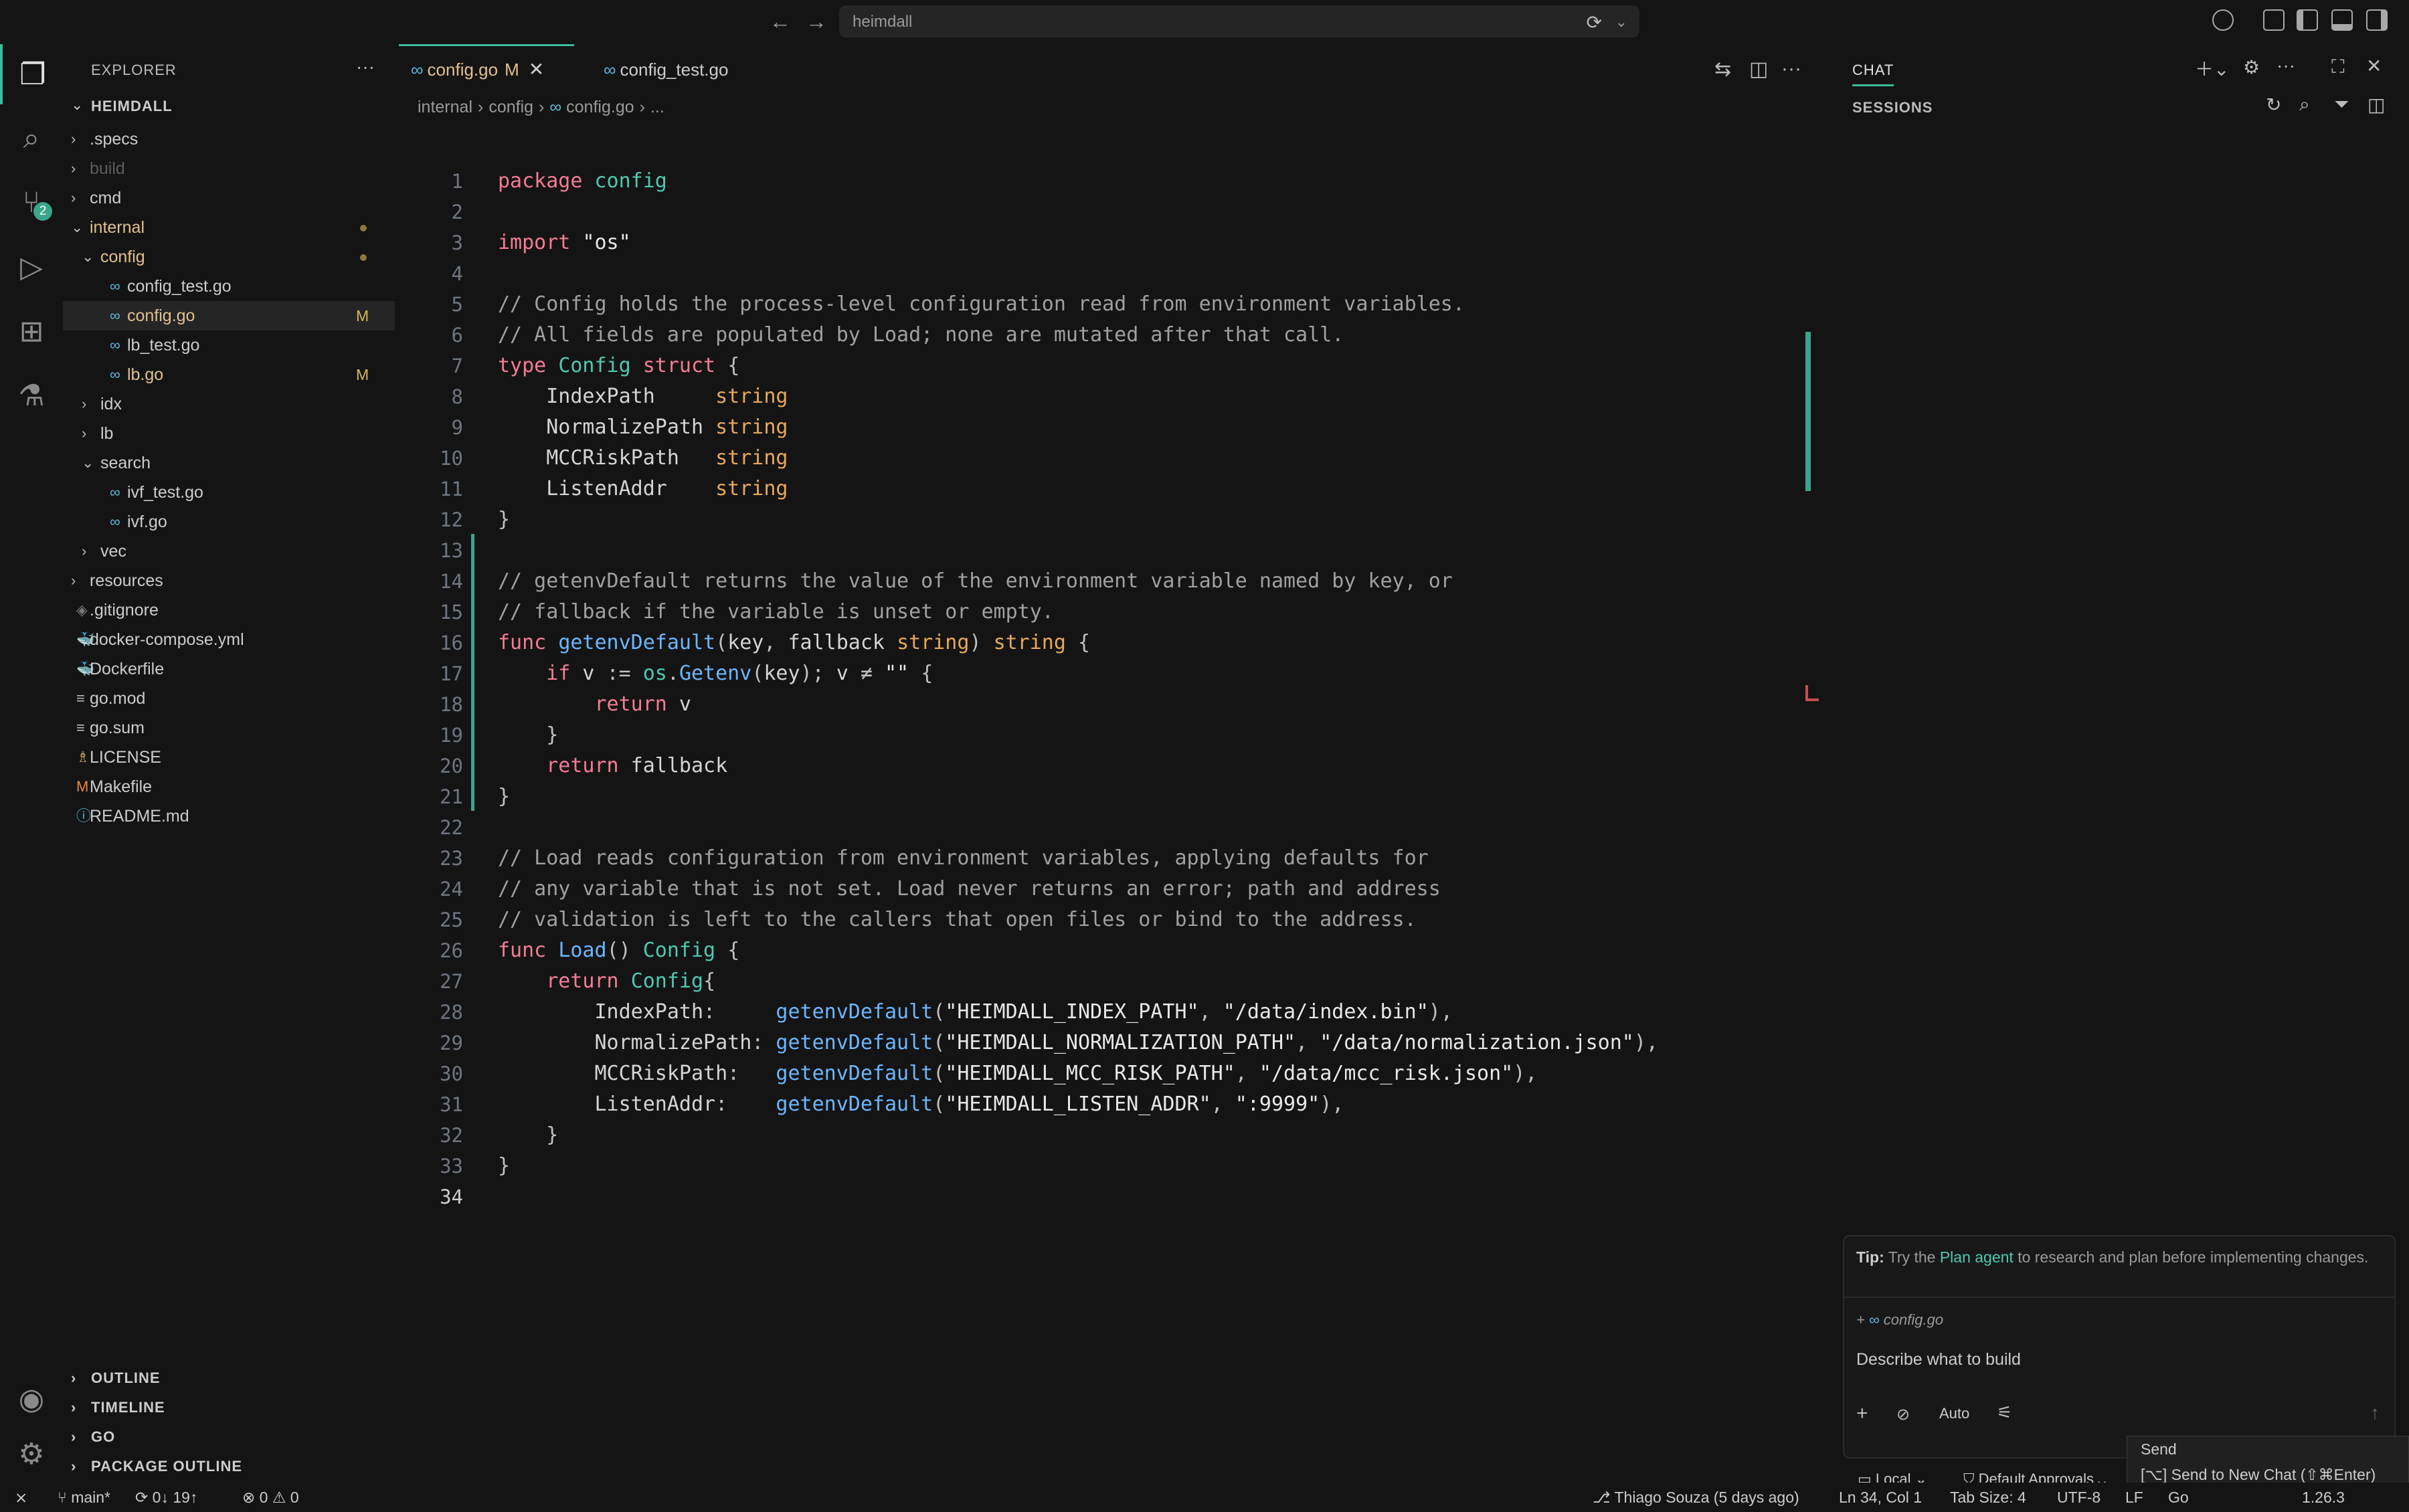 Image resolution: width=2409 pixels, height=1512 pixels. Describe the element at coordinates (1903, 1414) in the screenshot. I see `attach-icon: ⊘` at that location.